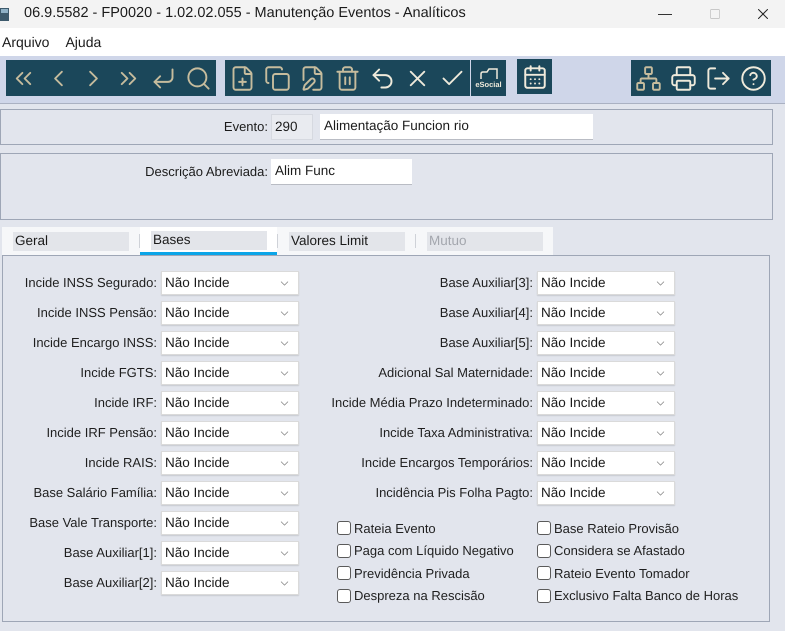 The image size is (785, 631). Describe the element at coordinates (97, 313) in the screenshot. I see `field-label: Incide INSS Pensão:` at that location.